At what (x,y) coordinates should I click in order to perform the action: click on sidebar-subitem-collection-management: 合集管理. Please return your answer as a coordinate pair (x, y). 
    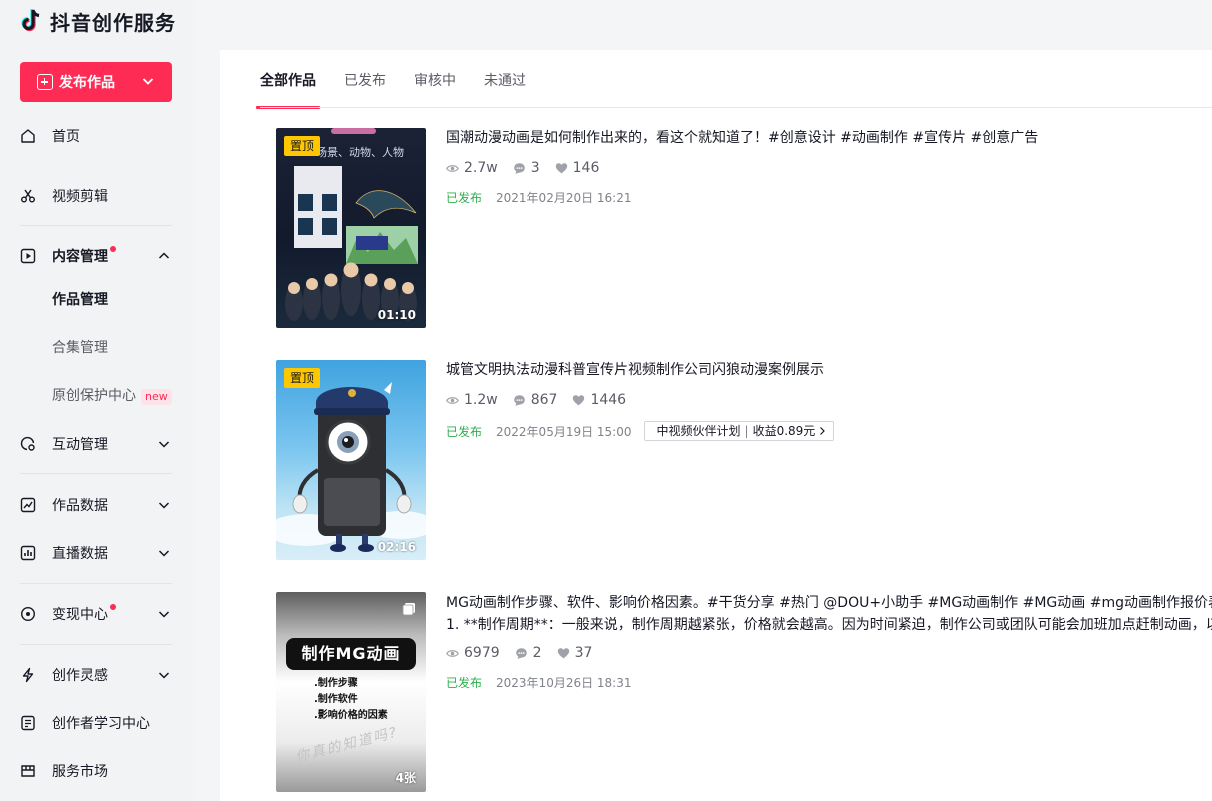
    Looking at the image, I should click on (80, 348).